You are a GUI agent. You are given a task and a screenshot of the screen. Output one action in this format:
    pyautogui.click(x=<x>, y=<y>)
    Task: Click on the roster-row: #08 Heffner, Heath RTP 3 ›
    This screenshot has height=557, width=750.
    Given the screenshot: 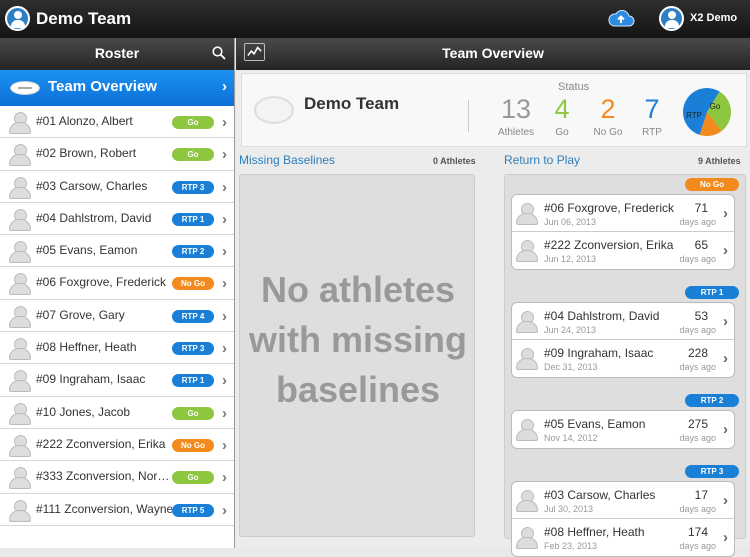 What is the action you would take?
    pyautogui.click(x=117, y=348)
    